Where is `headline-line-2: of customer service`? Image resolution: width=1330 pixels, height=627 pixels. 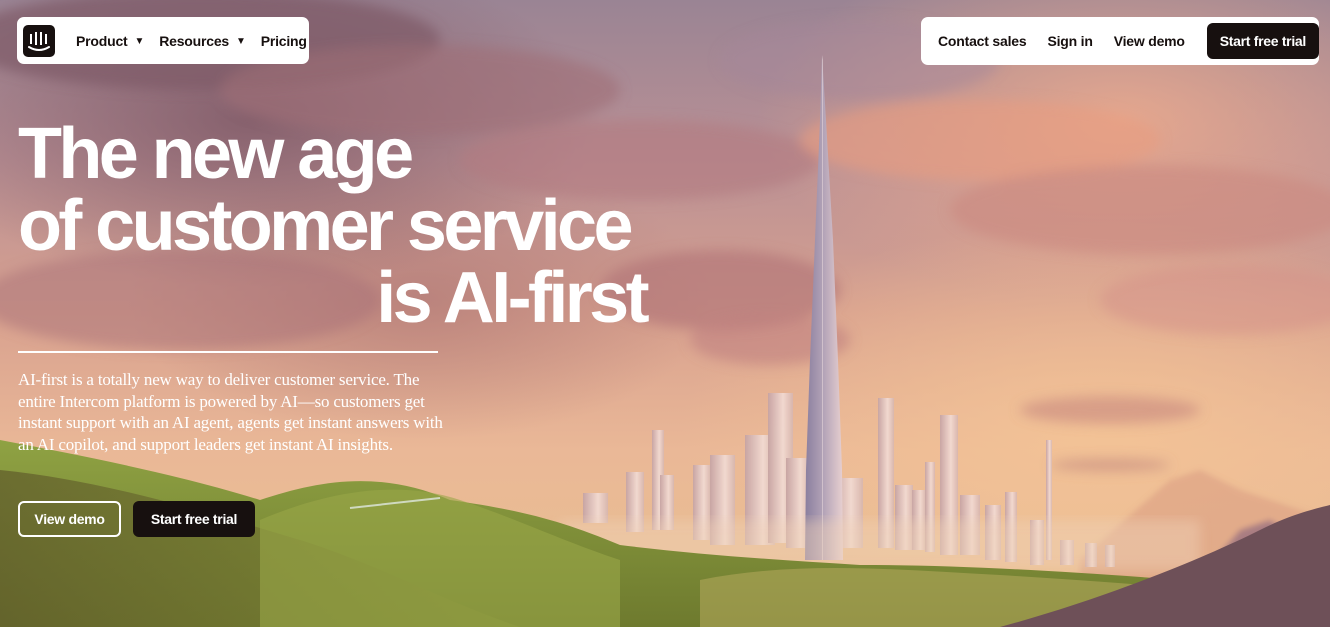
headline-line-2: of customer service is located at coordinates (326, 226).